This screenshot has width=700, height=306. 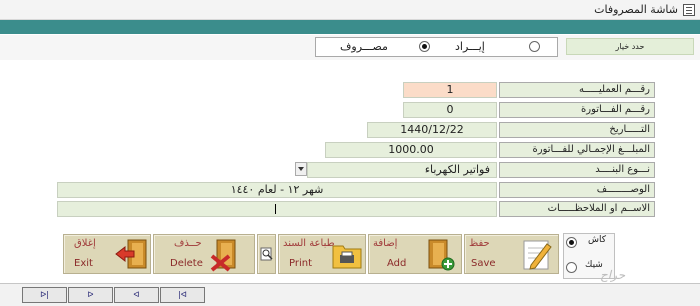 What do you see at coordinates (424, 46) in the screenshot?
I see `expense-radio` at bounding box center [424, 46].